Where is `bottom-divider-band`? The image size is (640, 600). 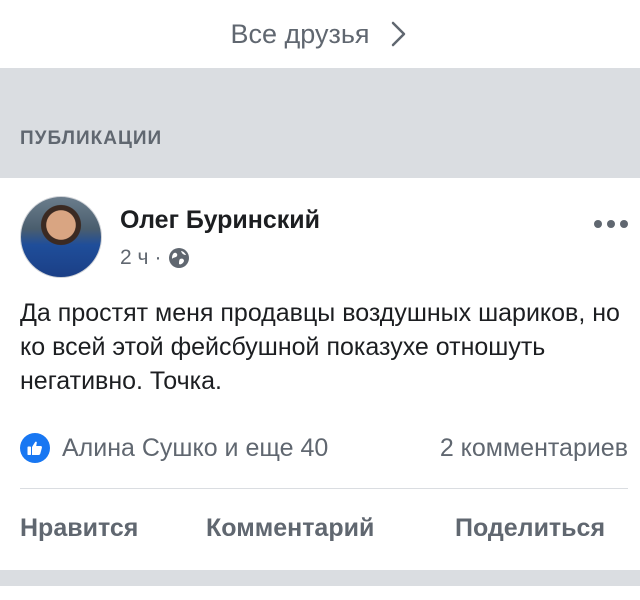 bottom-divider-band is located at coordinates (320, 578).